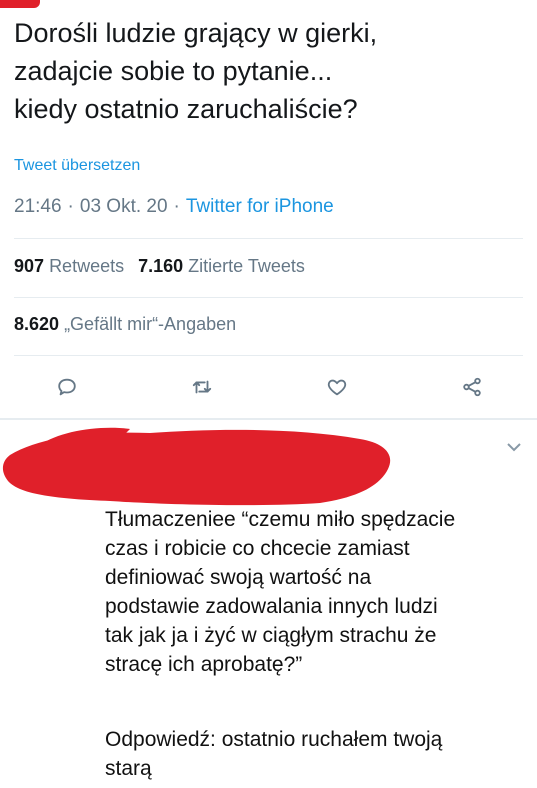 This screenshot has width=537, height=788. What do you see at coordinates (38, 206) in the screenshot?
I see `tweet-time: 21:46` at bounding box center [38, 206].